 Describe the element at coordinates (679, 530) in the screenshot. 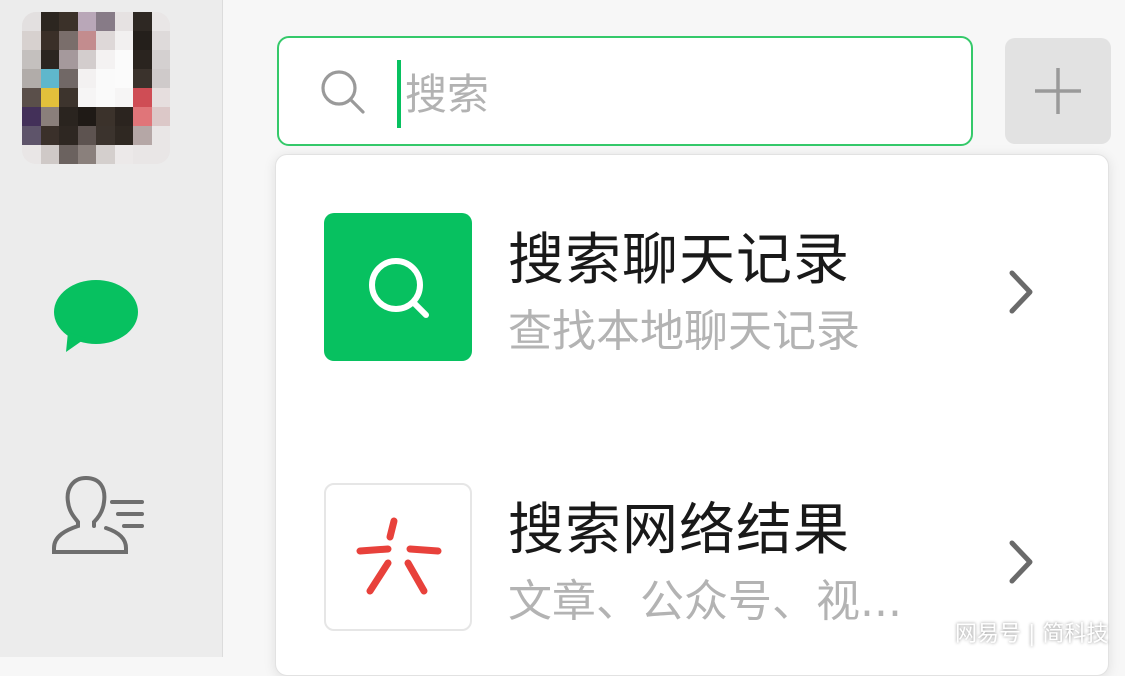

I see `result-title: 搜索网络结果` at that location.